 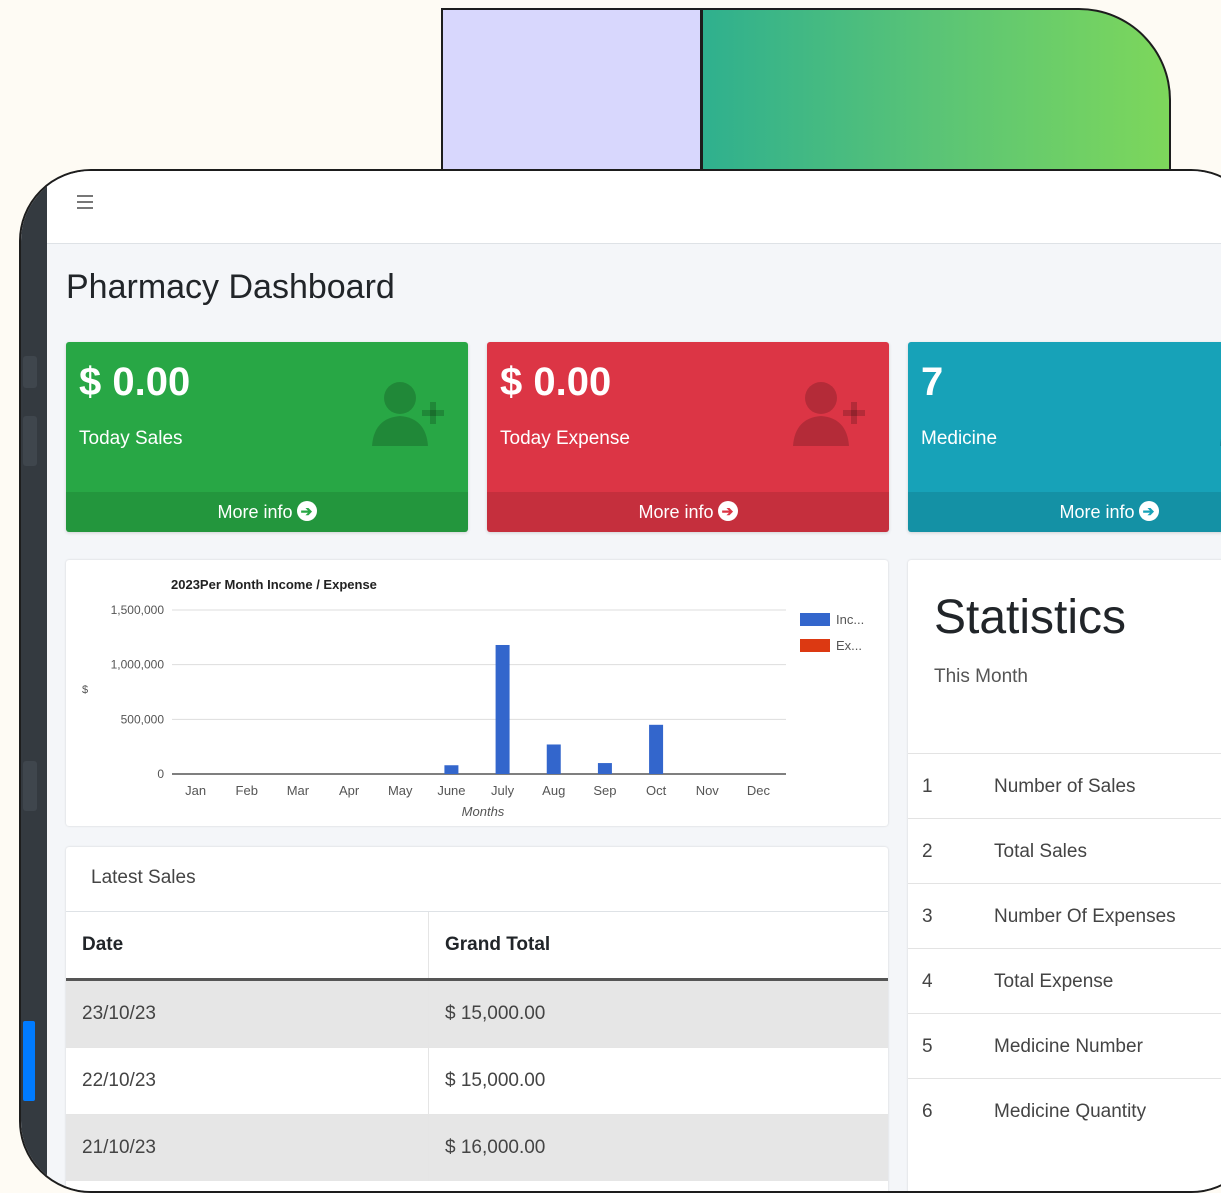 What do you see at coordinates (247, 1081) in the screenshot?
I see `sale-date: 22/10/23` at bounding box center [247, 1081].